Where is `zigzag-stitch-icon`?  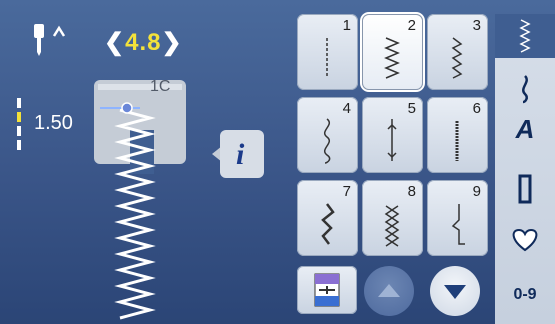 zigzag-stitch-icon is located at coordinates (392, 58).